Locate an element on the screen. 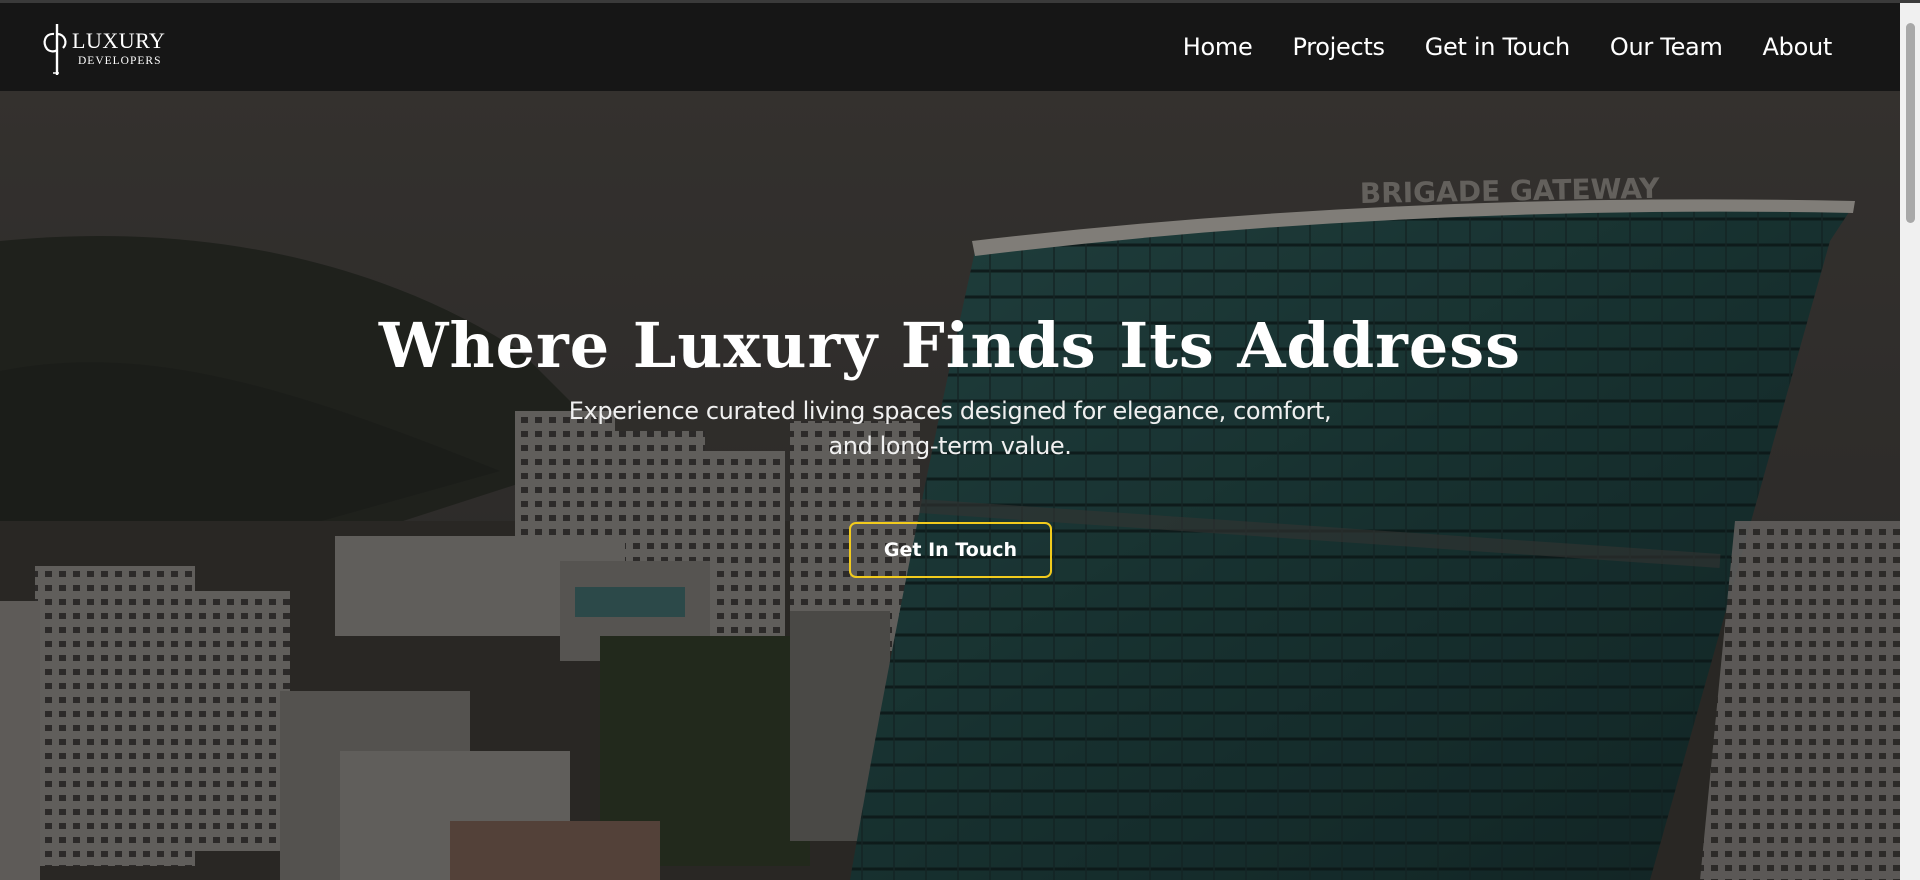 The image size is (1920, 880). brand-logo: LUXURY DEVELOPERS is located at coordinates (105, 49).